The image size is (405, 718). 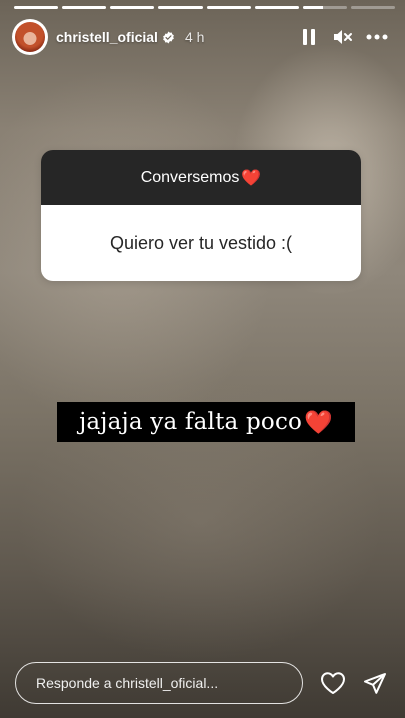 What do you see at coordinates (107, 37) in the screenshot?
I see `account-username: christell_oficial` at bounding box center [107, 37].